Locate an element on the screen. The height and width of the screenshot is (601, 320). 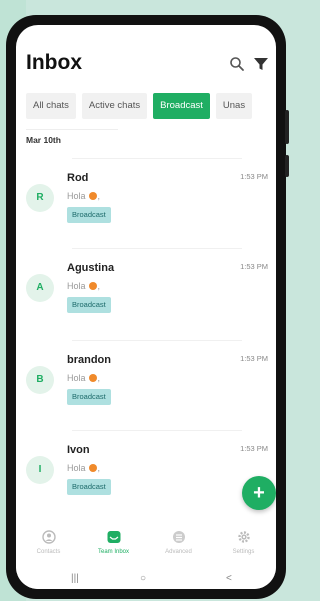
new-chat-button: + is located at coordinates (259, 493).